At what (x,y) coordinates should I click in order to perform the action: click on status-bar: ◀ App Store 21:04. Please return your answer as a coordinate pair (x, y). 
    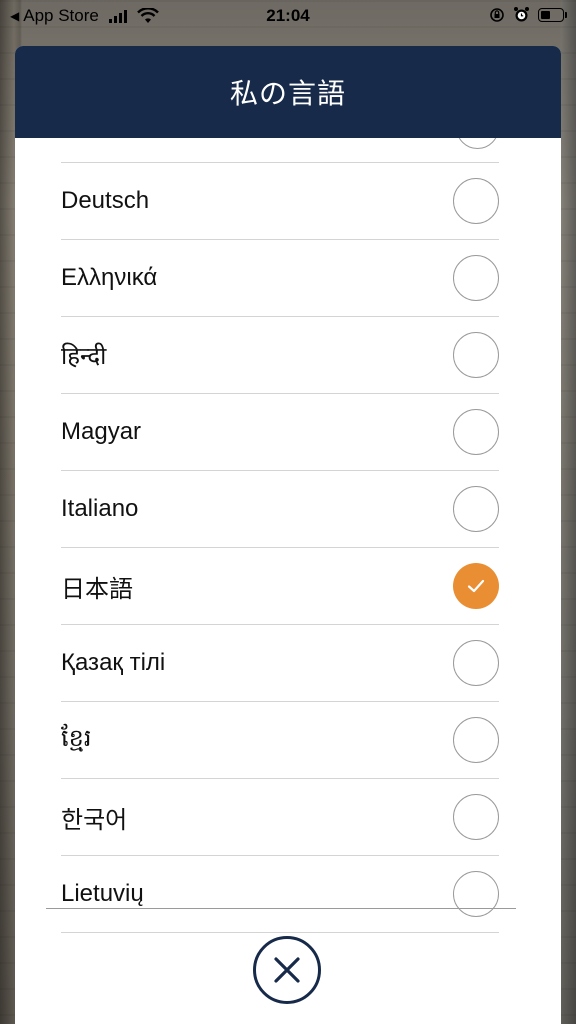
    Looking at the image, I should click on (288, 17).